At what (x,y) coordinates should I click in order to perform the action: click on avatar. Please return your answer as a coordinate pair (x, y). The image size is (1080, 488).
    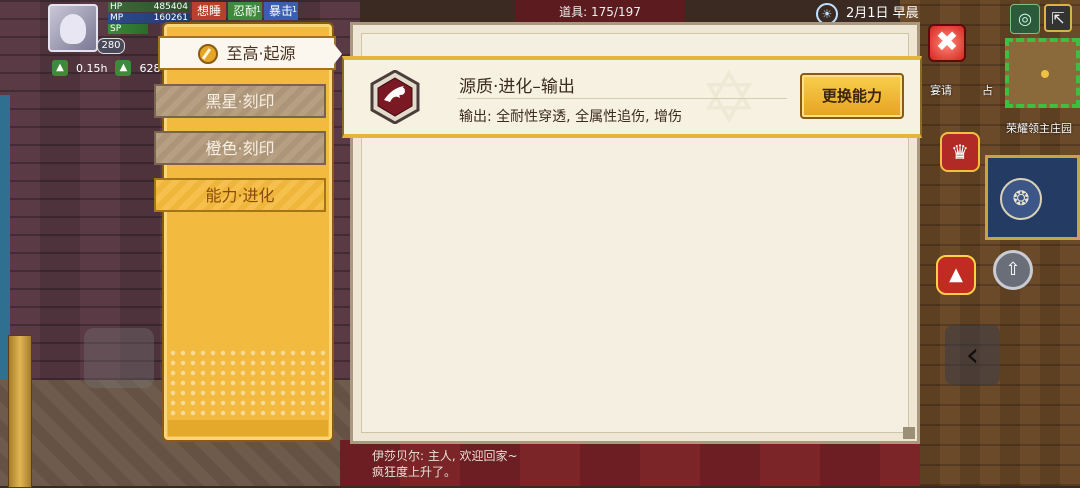
    Looking at the image, I should click on (73, 28).